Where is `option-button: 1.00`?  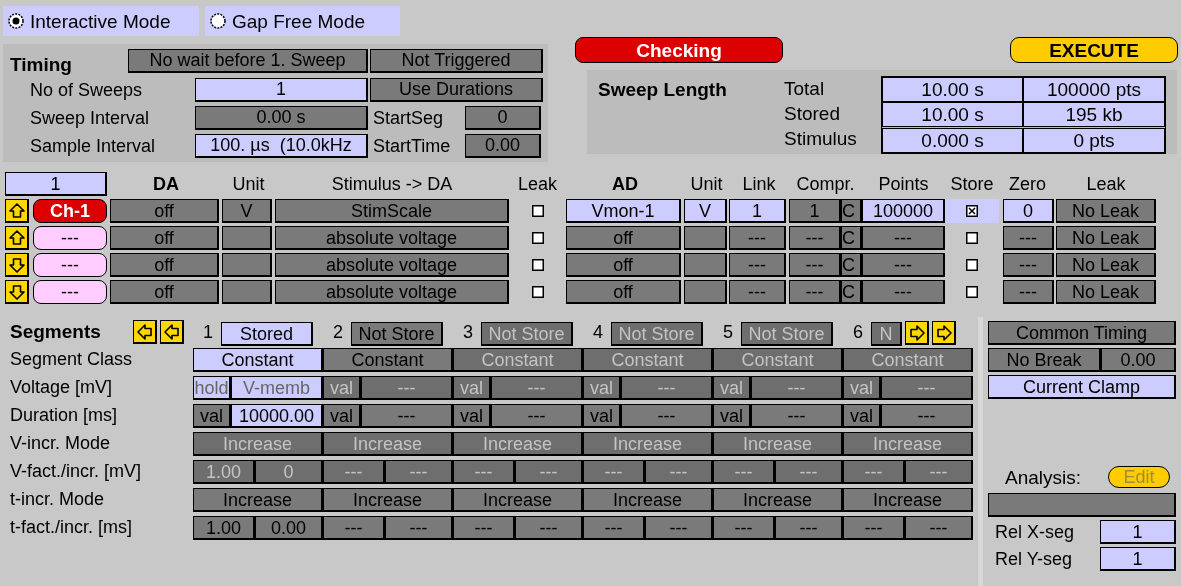 option-button: 1.00 is located at coordinates (224, 528).